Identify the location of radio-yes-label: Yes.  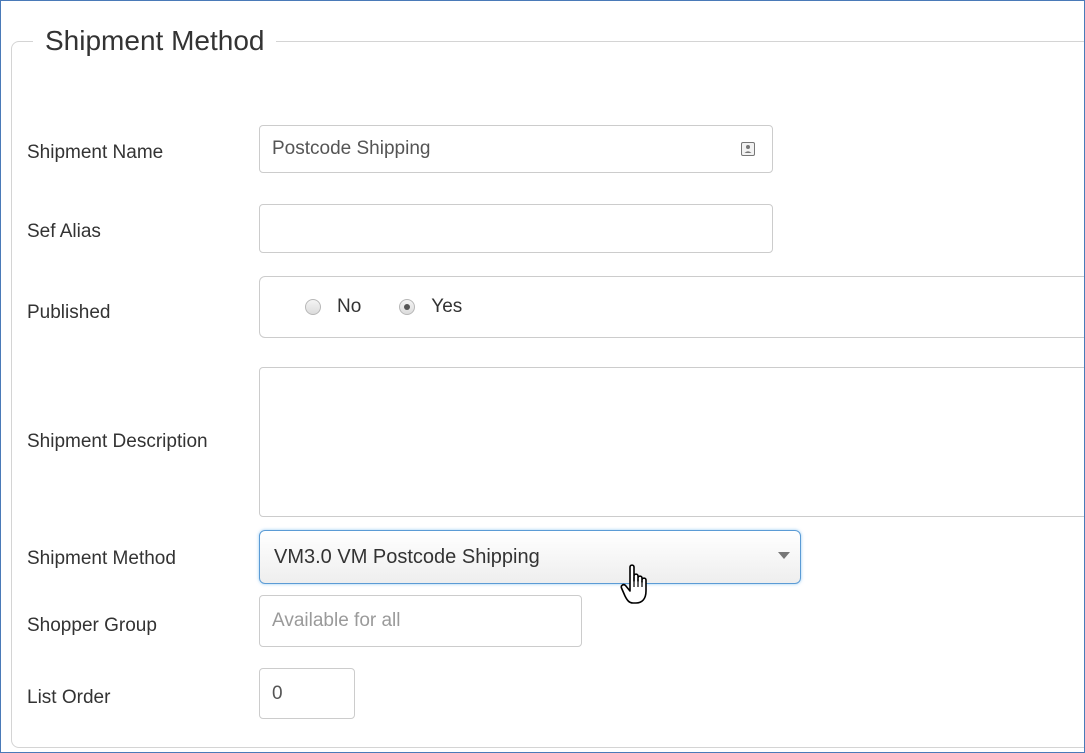
(447, 306).